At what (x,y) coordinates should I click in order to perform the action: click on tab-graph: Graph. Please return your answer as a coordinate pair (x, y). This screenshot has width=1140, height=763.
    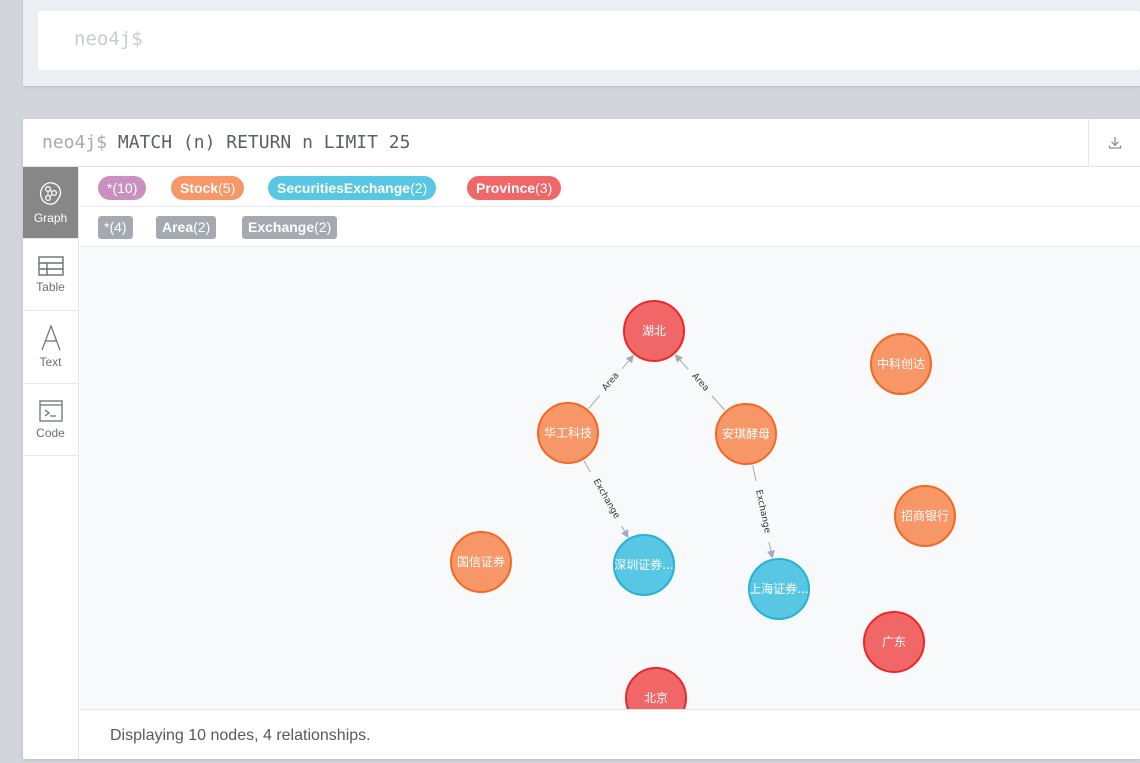
    Looking at the image, I should click on (50, 203).